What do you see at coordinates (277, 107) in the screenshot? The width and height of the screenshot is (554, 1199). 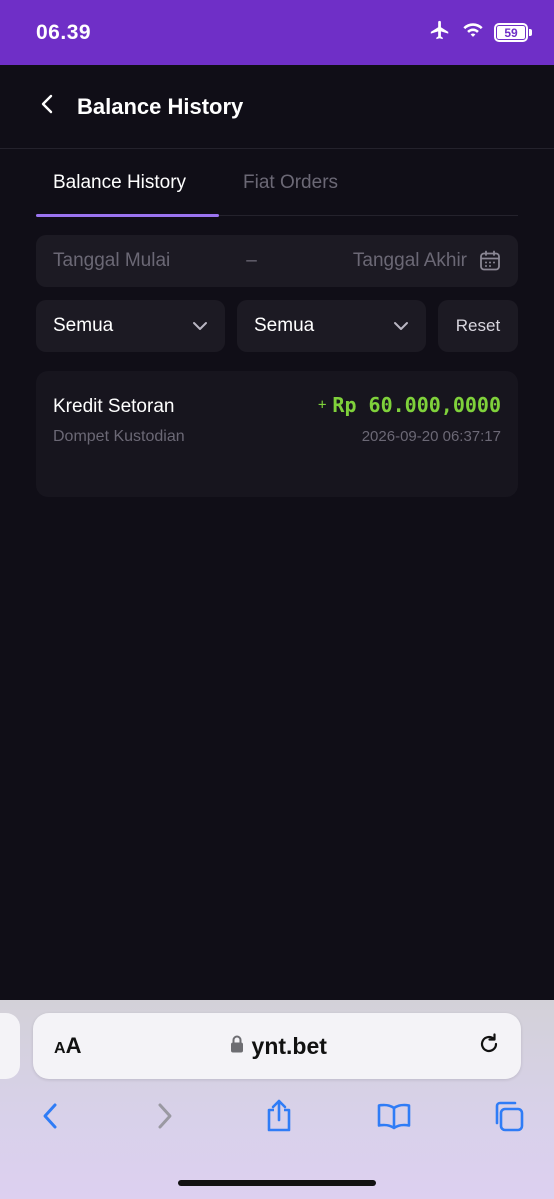 I see `page-header: Balance History` at bounding box center [277, 107].